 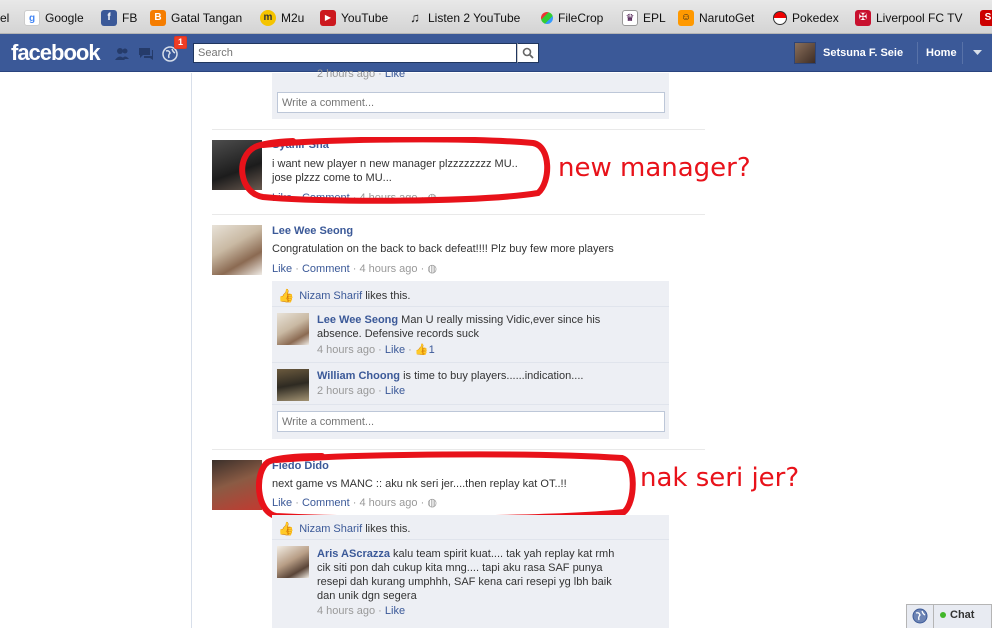 I want to click on search-button, so click(x=528, y=53).